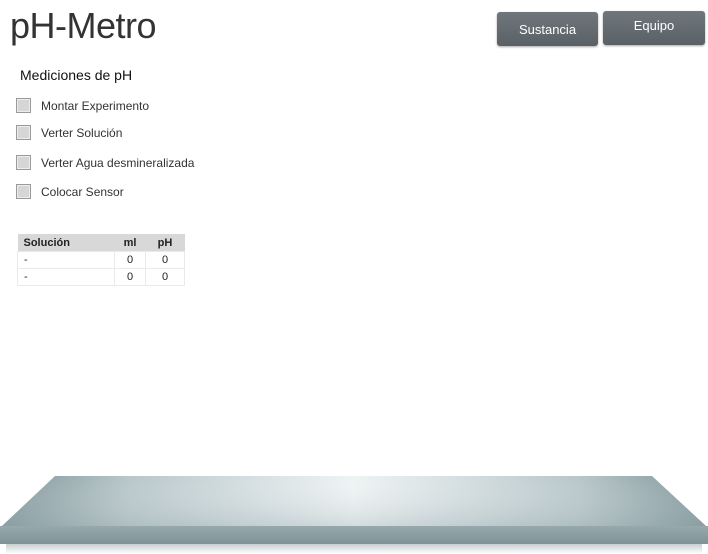 Image resolution: width=708 pixels, height=554 pixels. Describe the element at coordinates (66, 243) in the screenshot. I see `column-header-solucion: Solución` at that location.